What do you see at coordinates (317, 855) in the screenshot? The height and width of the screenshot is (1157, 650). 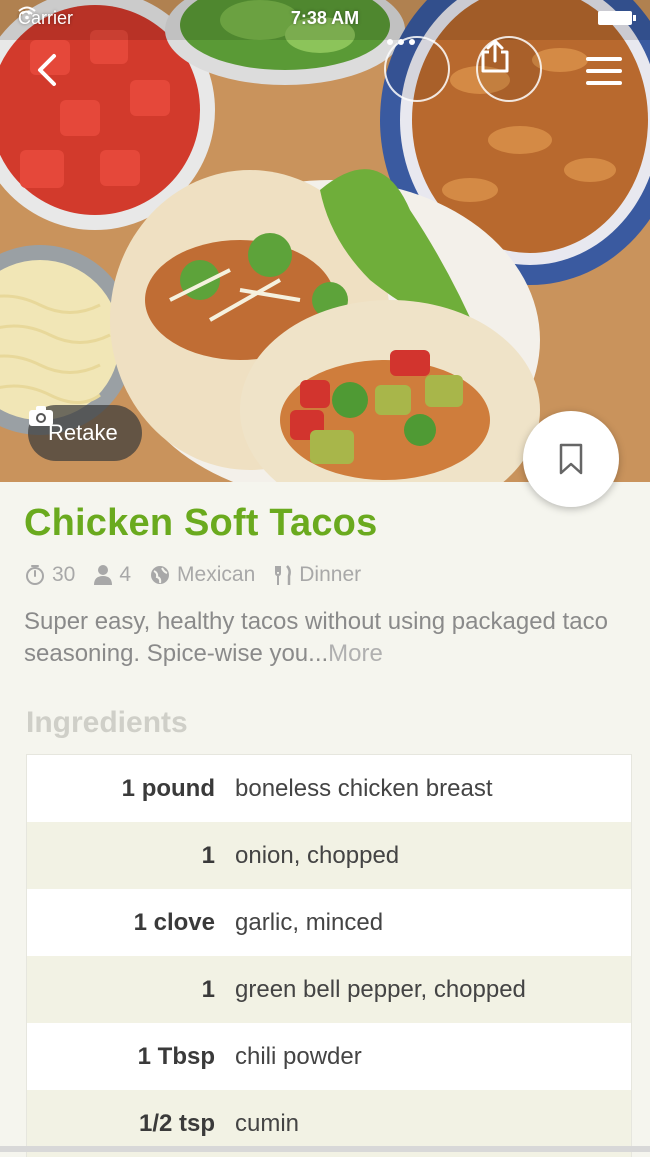 I see `ingredient-name: onion, chopped` at bounding box center [317, 855].